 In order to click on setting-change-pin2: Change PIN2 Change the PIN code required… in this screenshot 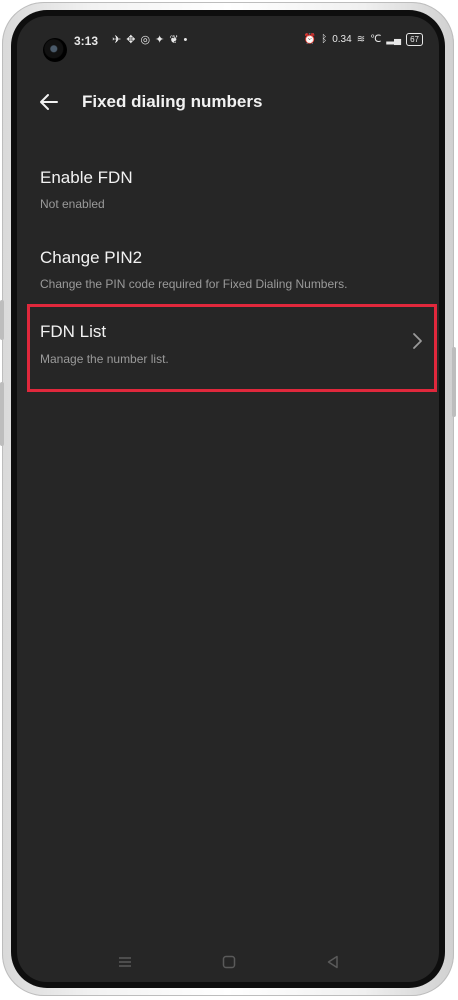, I will do `click(228, 270)`.